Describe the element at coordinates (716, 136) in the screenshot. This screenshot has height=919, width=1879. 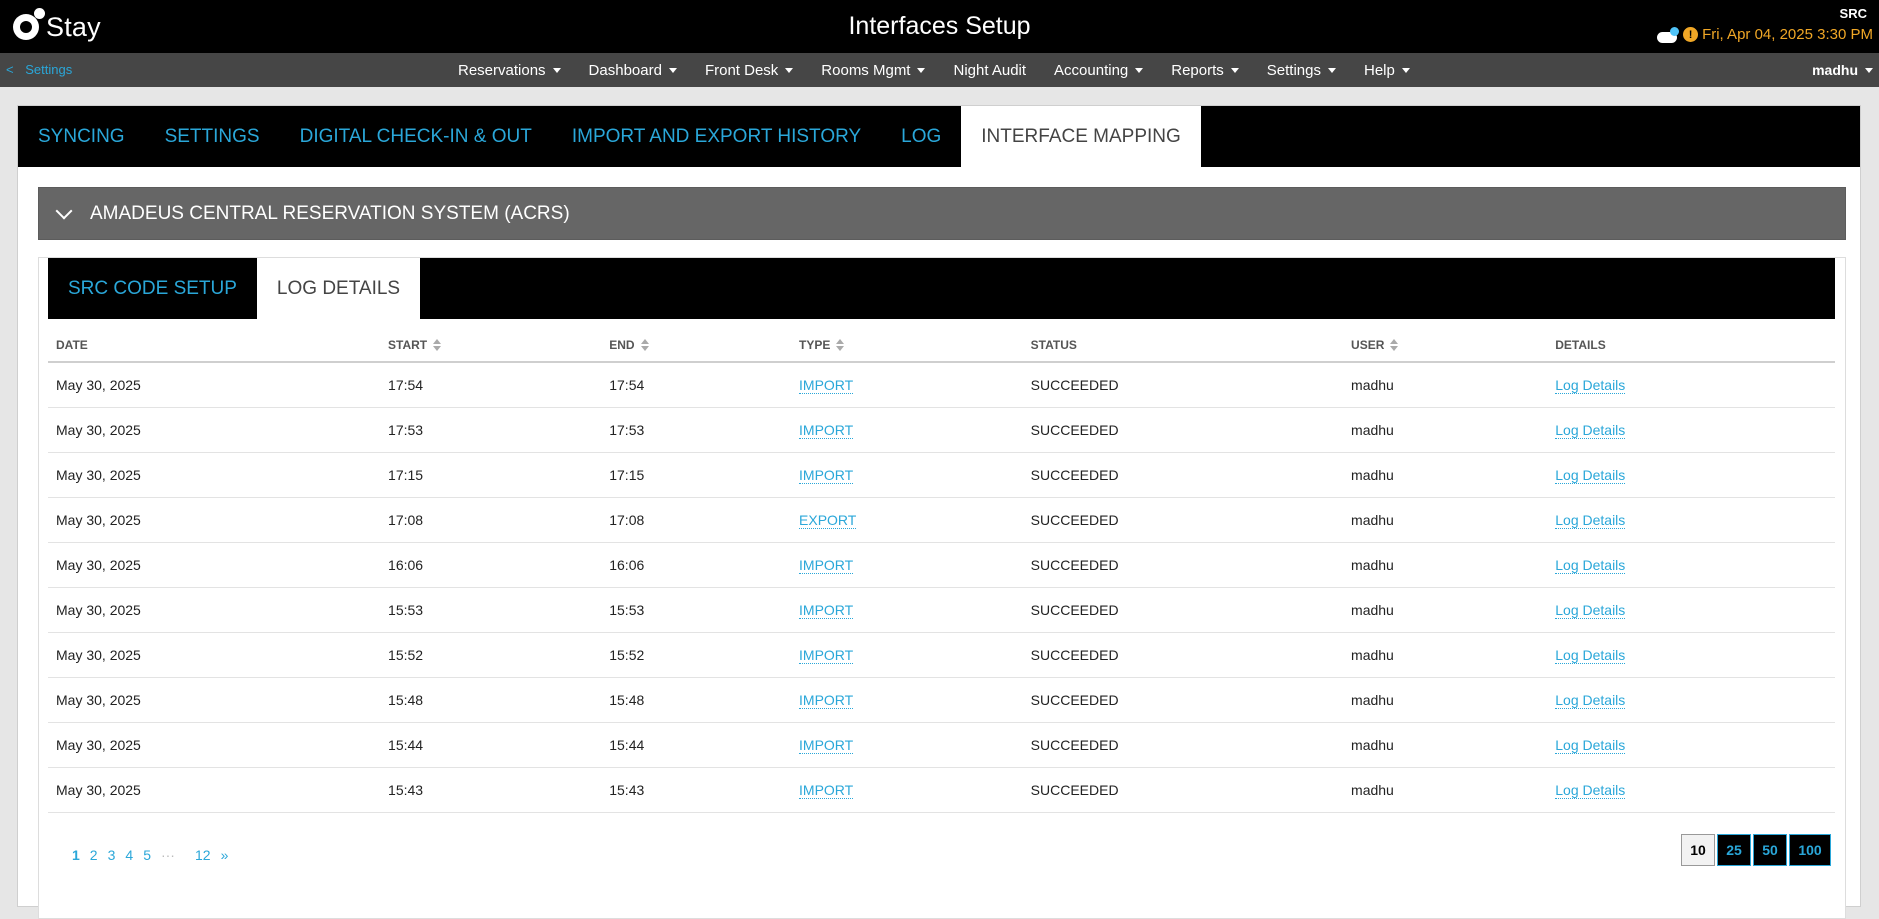
I see `tab-import-and-export-history: IMPORT AND EXPORT HISTORY` at that location.